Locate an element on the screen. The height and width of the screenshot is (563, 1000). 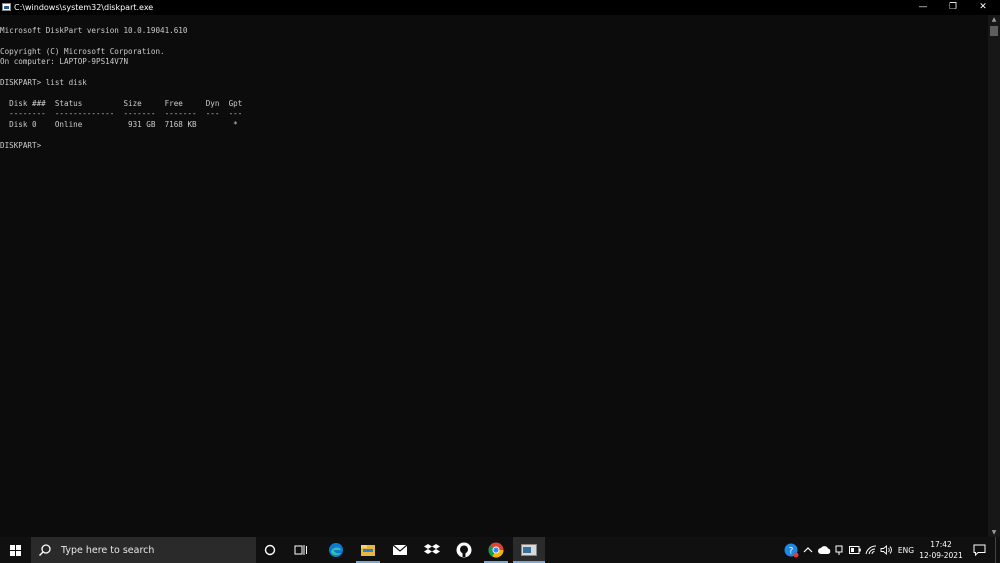
dropbox-taskbar-button is located at coordinates (432, 550).